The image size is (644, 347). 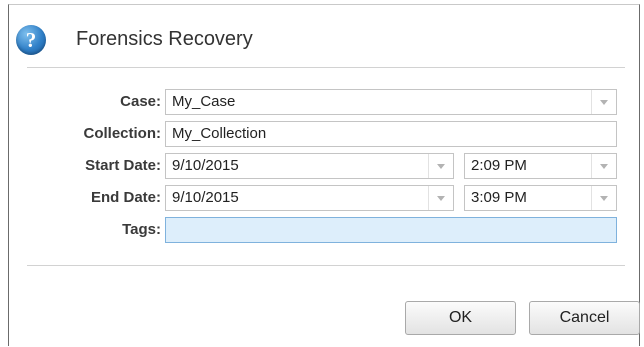 What do you see at coordinates (499, 165) in the screenshot?
I see `start-time-value: 2:09 PM` at bounding box center [499, 165].